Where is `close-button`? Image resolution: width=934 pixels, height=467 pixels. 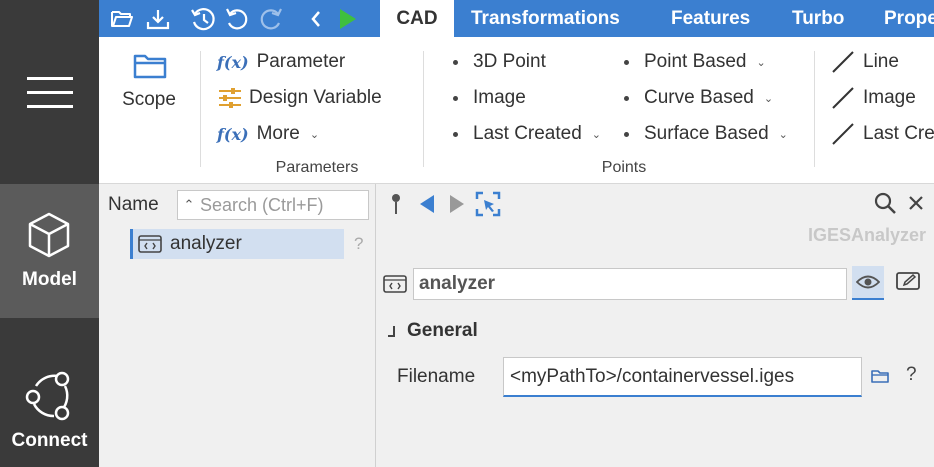 close-button is located at coordinates (916, 203).